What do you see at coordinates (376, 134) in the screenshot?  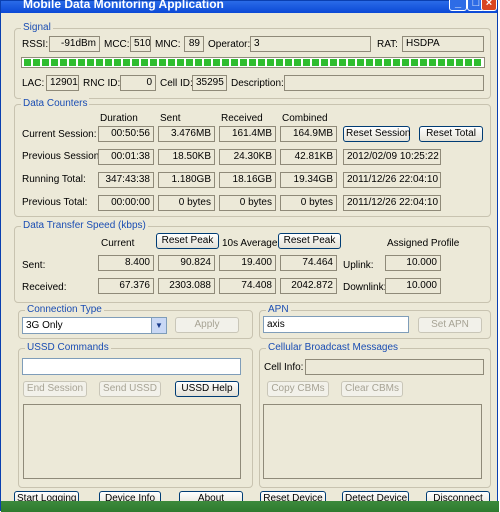 I see `reset-session-button: Reset Session` at bounding box center [376, 134].